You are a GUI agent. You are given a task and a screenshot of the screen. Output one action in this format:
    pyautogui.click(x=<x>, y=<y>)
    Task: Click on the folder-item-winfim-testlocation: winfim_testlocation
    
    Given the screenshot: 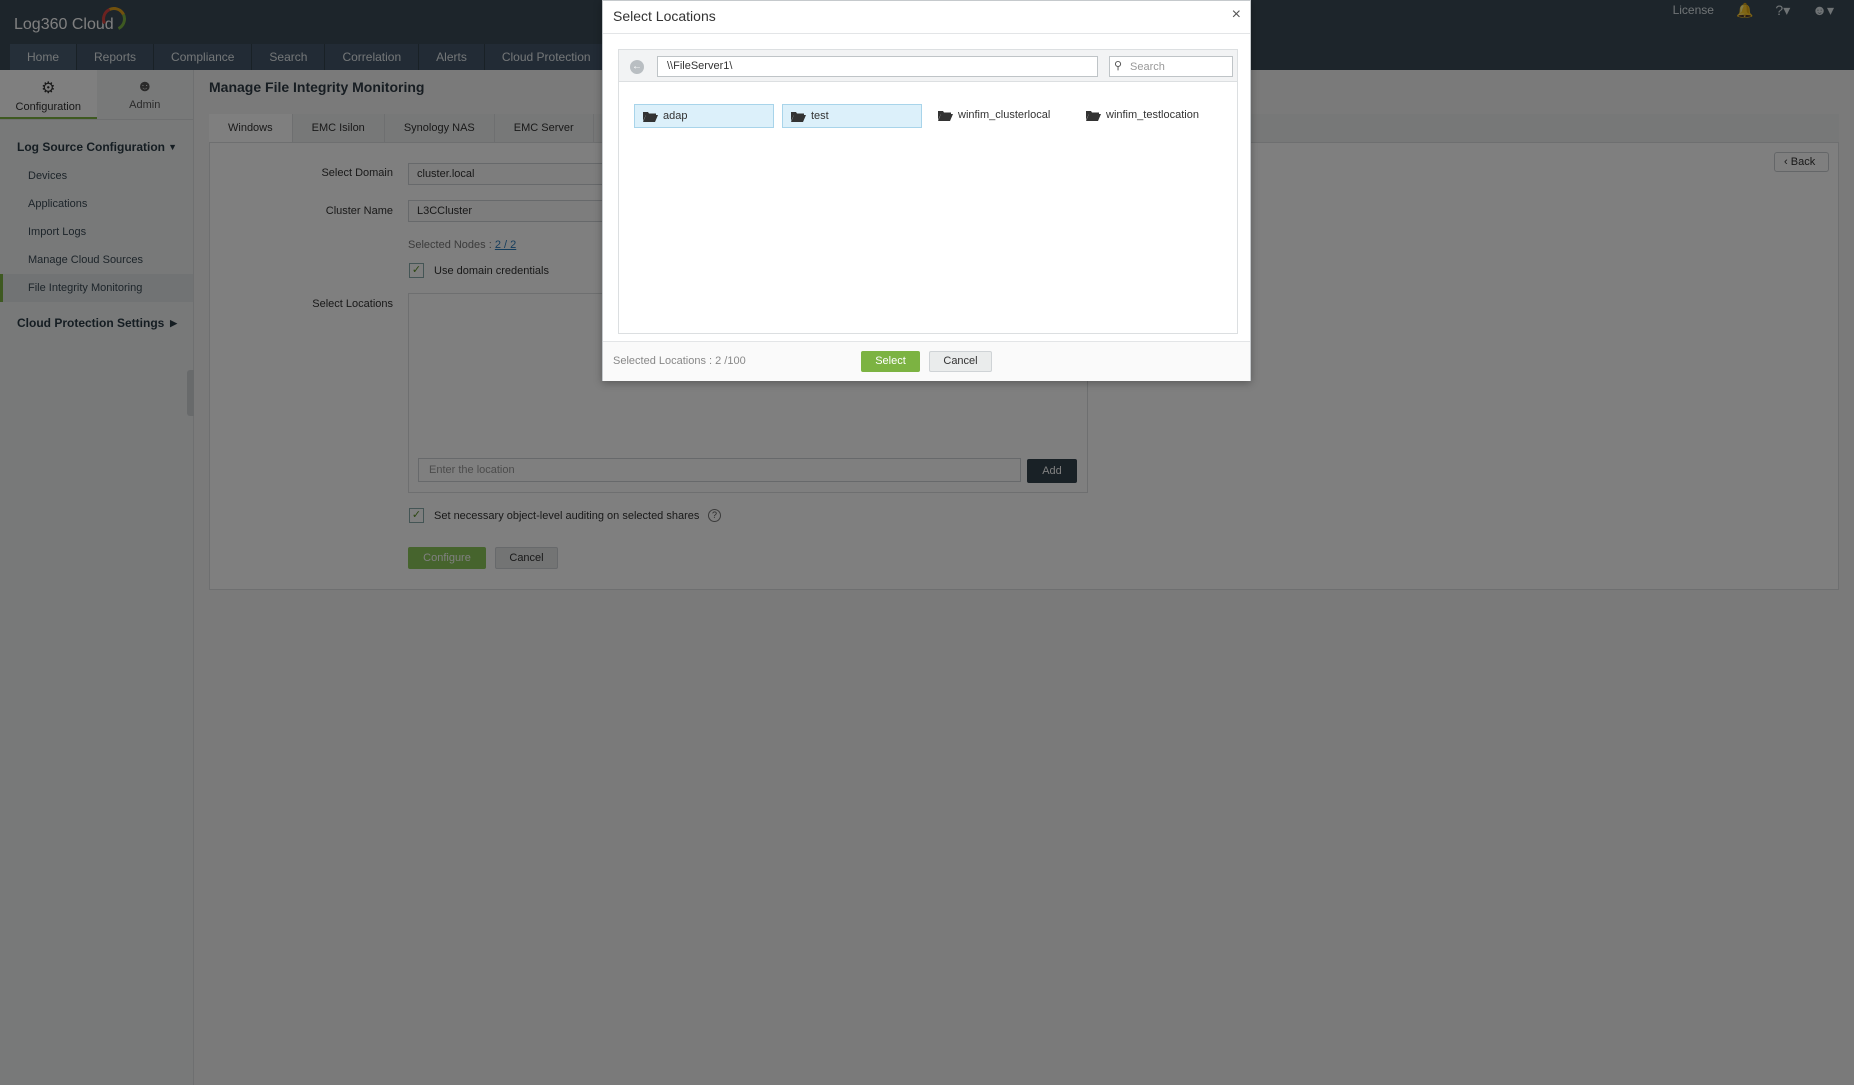 What is the action you would take?
    pyautogui.click(x=1153, y=116)
    